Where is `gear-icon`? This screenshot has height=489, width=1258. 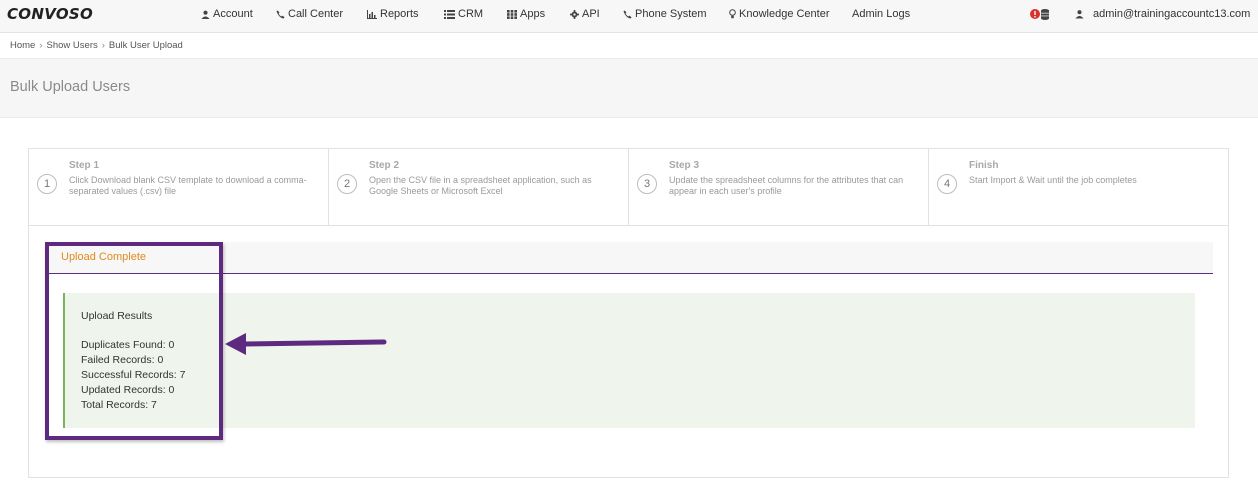
gear-icon is located at coordinates (574, 14).